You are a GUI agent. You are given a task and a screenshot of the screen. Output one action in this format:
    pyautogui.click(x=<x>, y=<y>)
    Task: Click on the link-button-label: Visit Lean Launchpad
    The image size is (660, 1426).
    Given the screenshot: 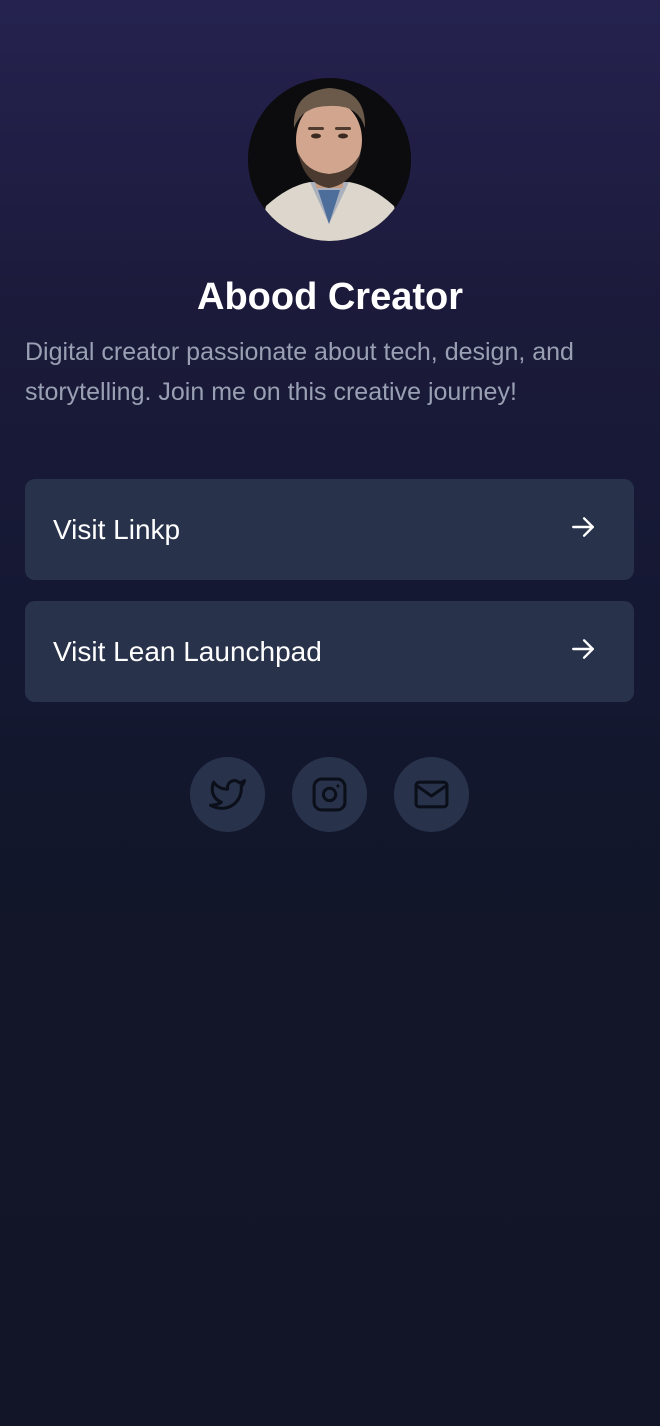 What is the action you would take?
    pyautogui.click(x=187, y=651)
    